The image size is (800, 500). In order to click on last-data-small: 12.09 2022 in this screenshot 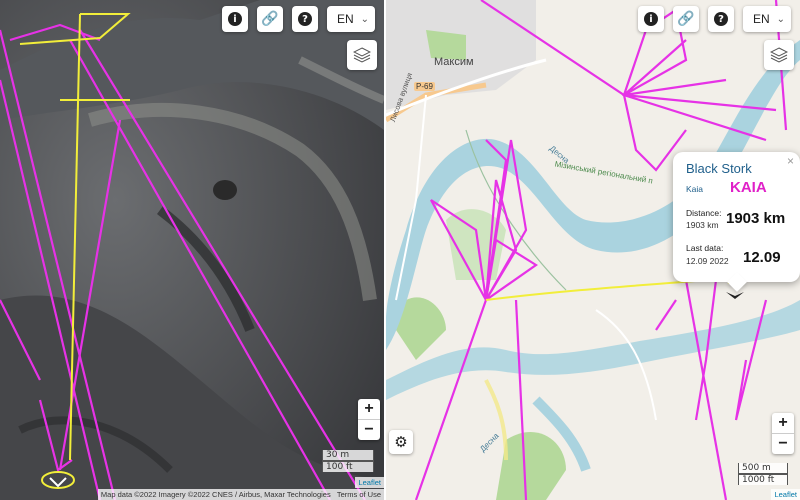, I will do `click(707, 261)`.